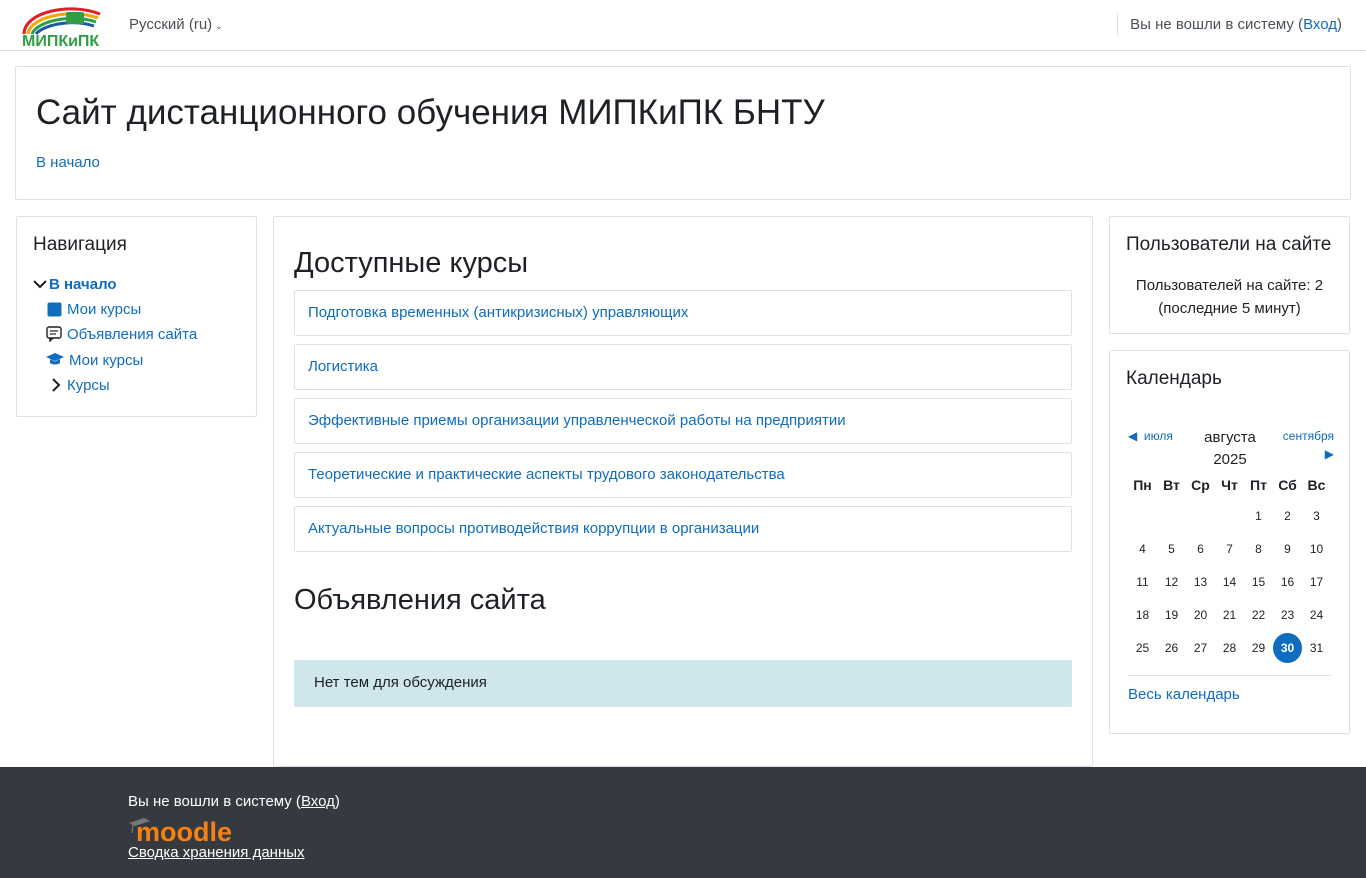 Image resolution: width=1366 pixels, height=878 pixels. What do you see at coordinates (420, 600) in the screenshot?
I see `site-news-heading: Объявления сайта` at bounding box center [420, 600].